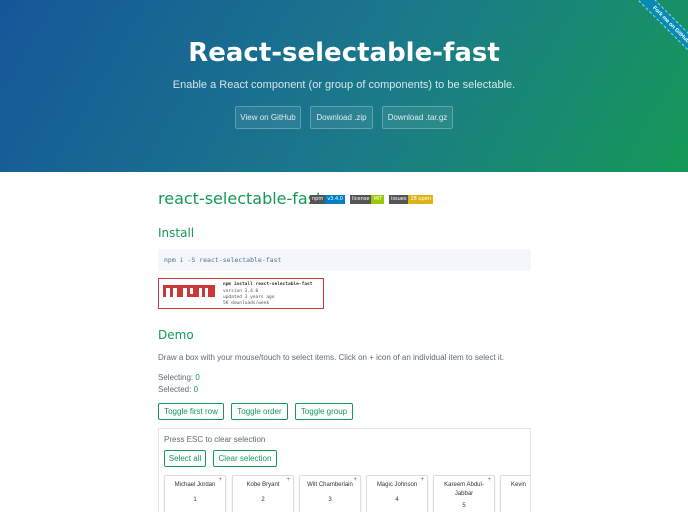  Describe the element at coordinates (519, 485) in the screenshot. I see `card-name: Kevin` at that location.